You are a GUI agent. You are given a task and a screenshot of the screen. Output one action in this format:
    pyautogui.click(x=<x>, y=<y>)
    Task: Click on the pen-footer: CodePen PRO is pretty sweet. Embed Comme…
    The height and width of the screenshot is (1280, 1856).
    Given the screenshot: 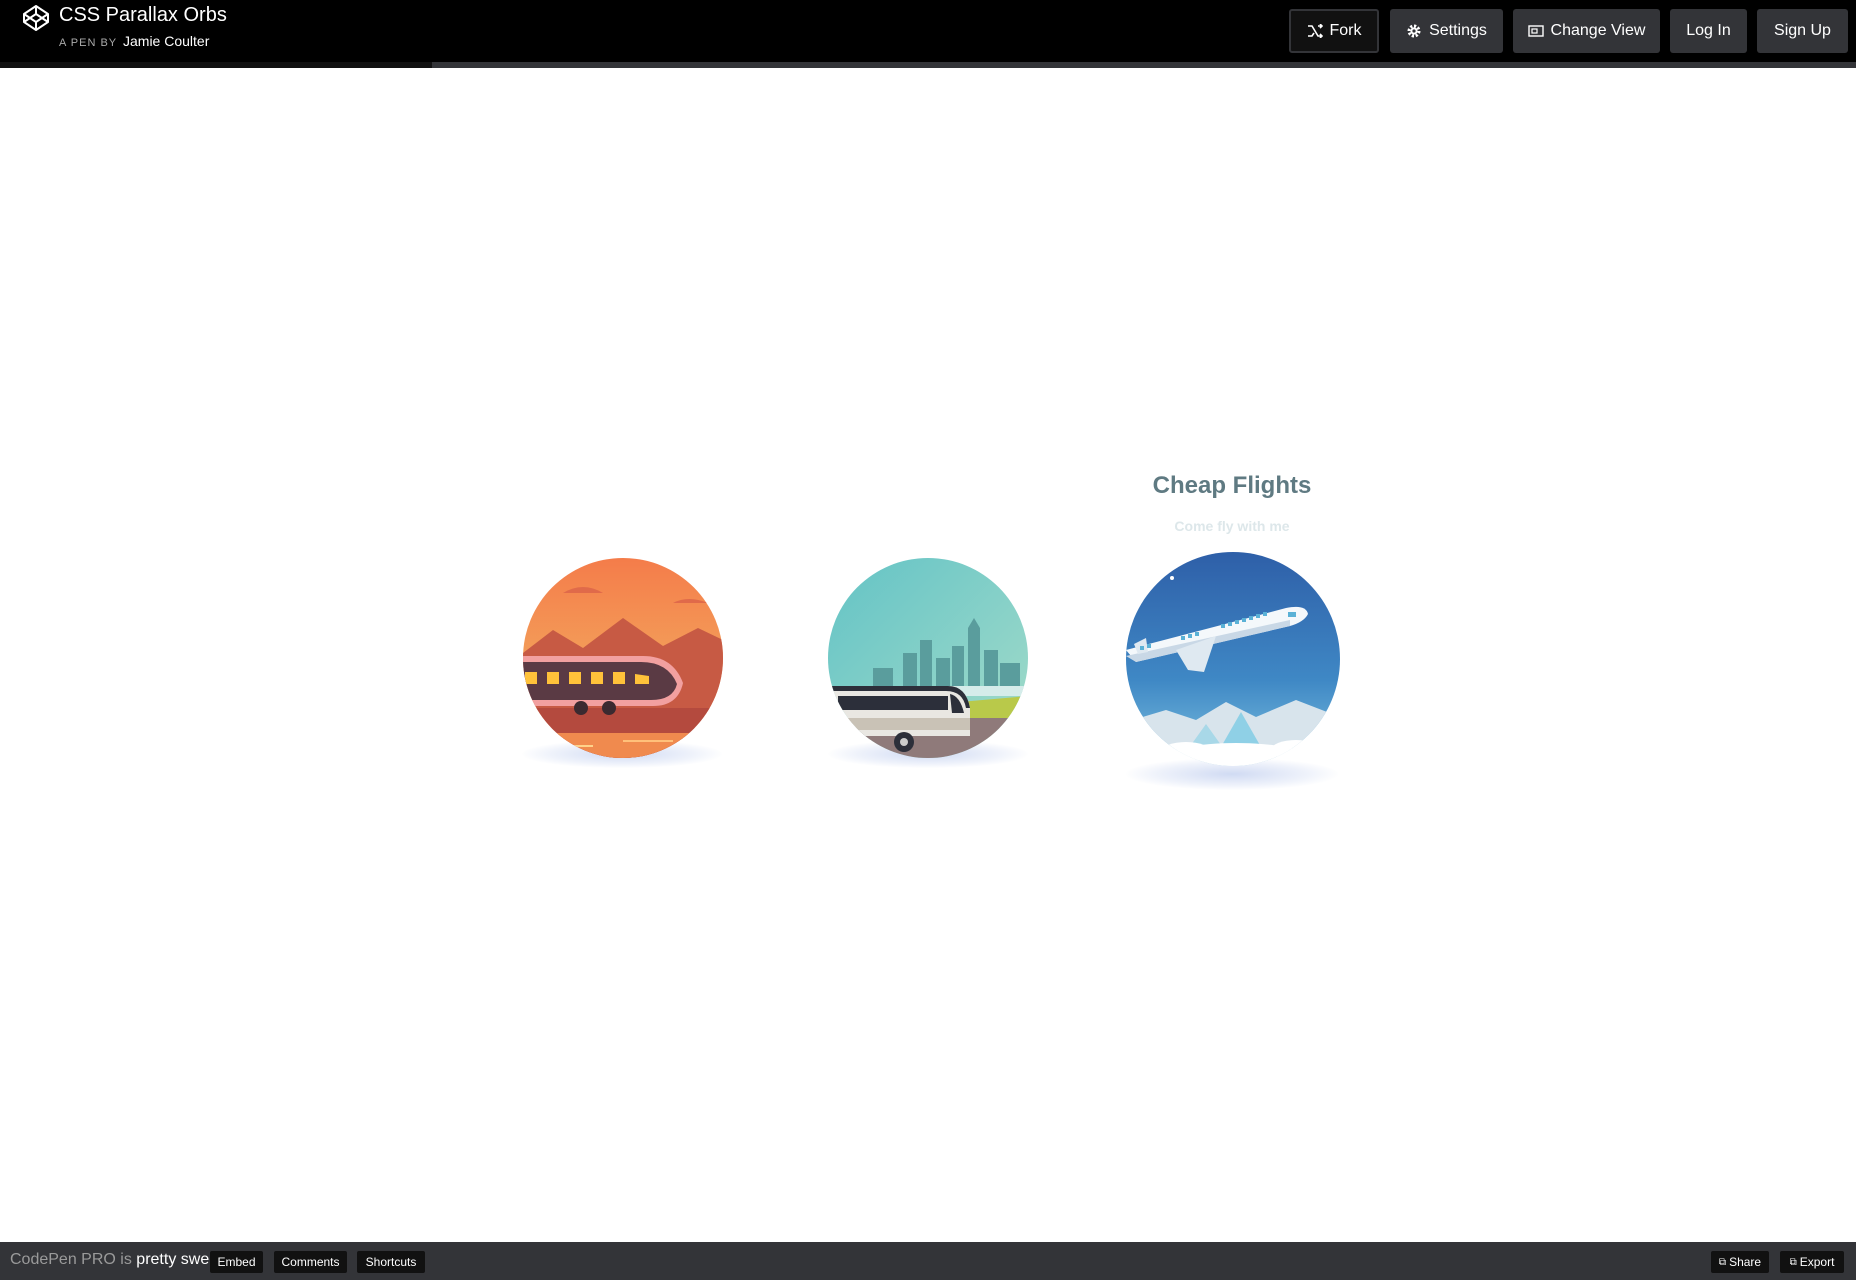 What is the action you would take?
    pyautogui.click(x=928, y=1261)
    